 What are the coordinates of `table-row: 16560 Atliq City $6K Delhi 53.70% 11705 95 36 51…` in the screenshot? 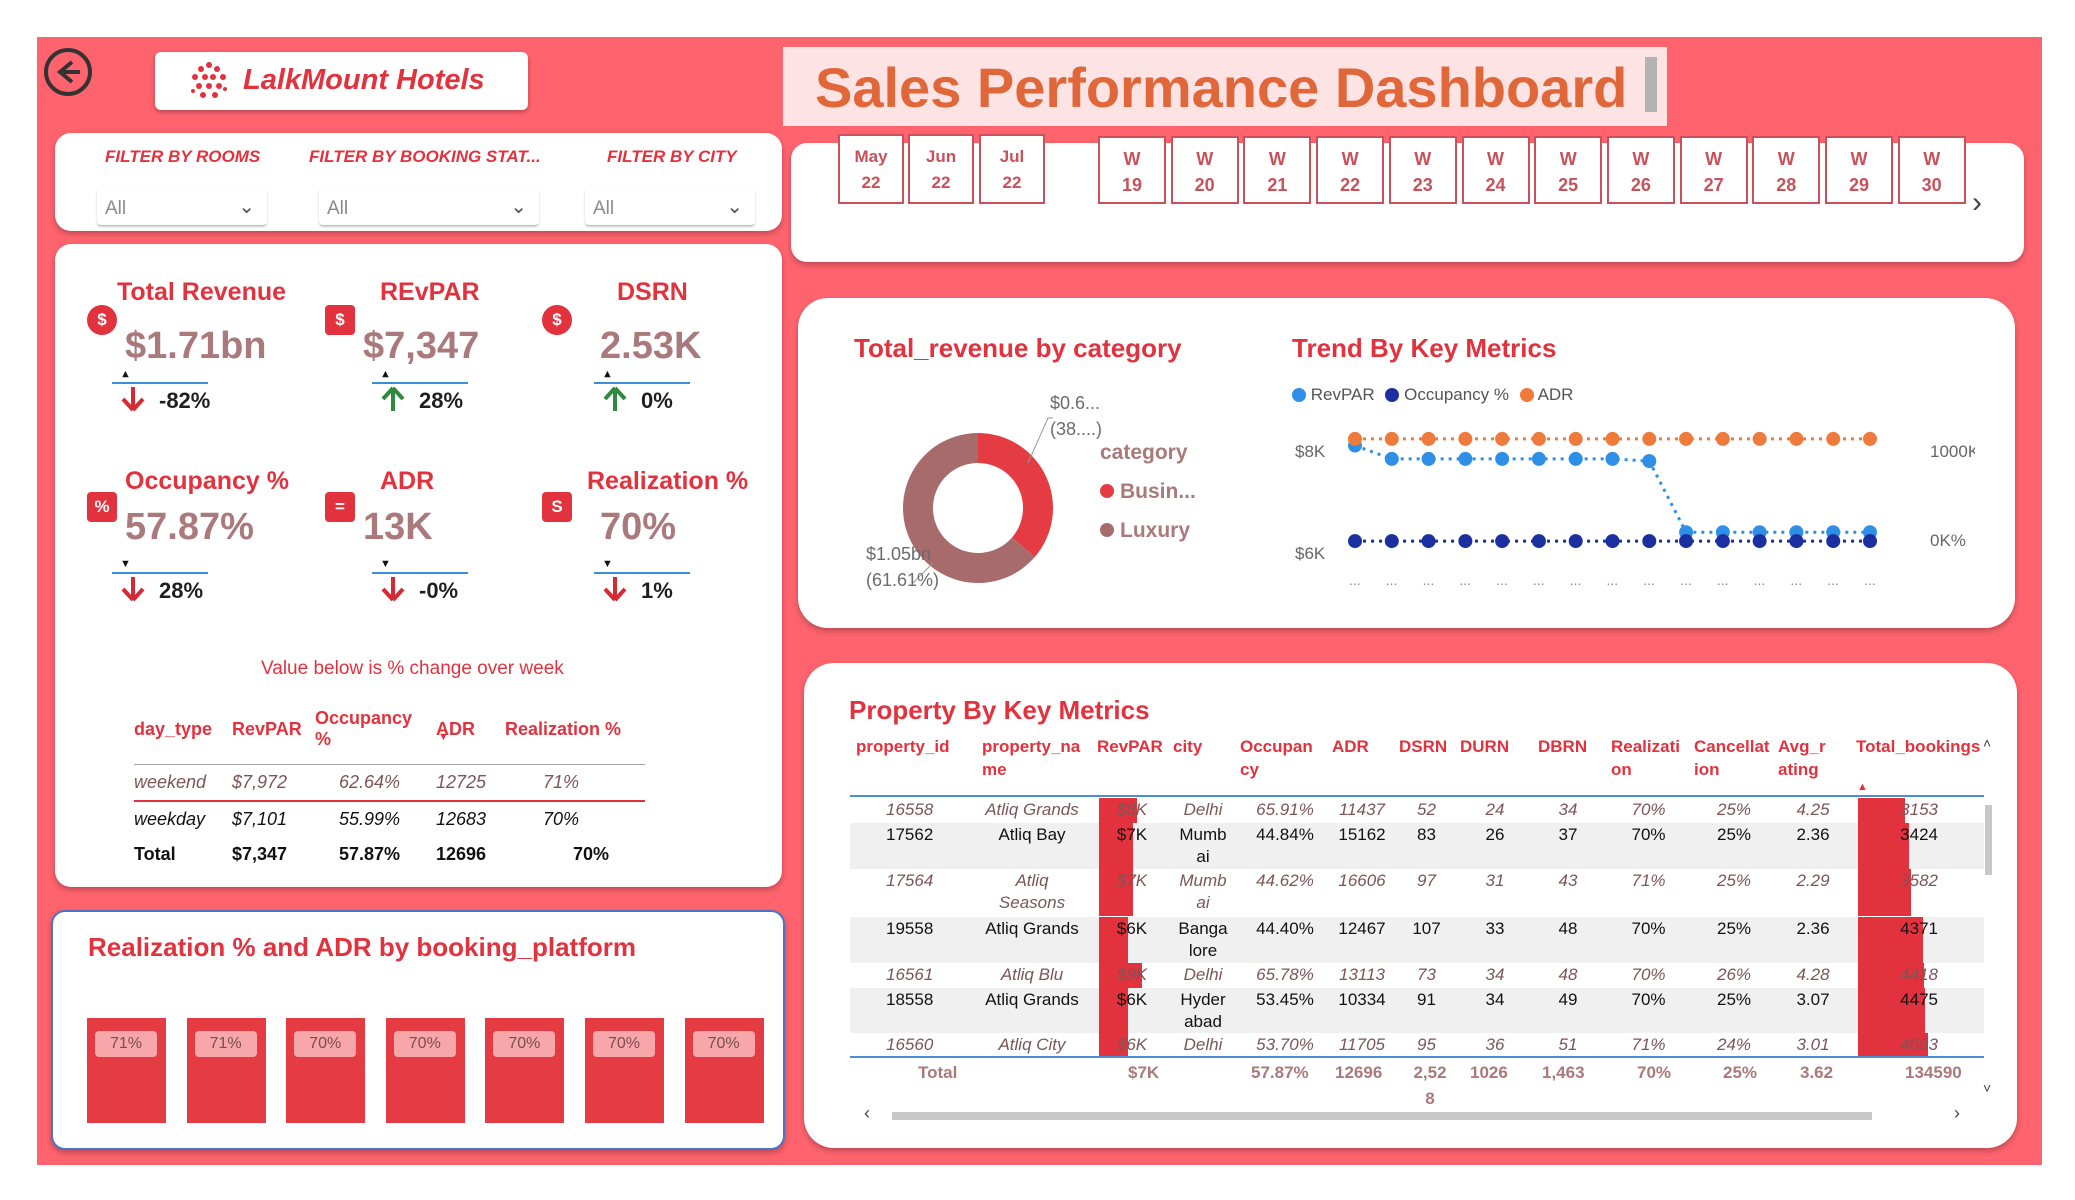 It's located at (1417, 1045).